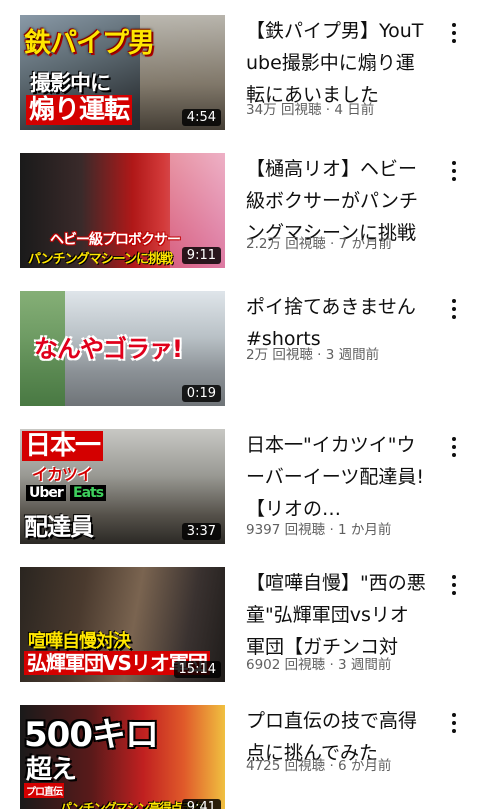 Image resolution: width=480 pixels, height=809 pixels. I want to click on thumbnail-caption: 喧嘩自慢対決, so click(79, 641).